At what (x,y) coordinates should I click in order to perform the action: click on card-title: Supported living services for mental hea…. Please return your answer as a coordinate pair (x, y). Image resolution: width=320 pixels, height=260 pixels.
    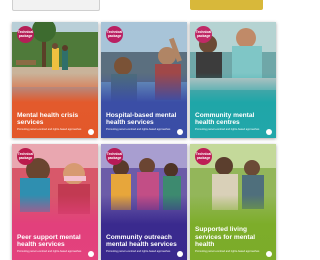
    Looking at the image, I should click on (225, 237).